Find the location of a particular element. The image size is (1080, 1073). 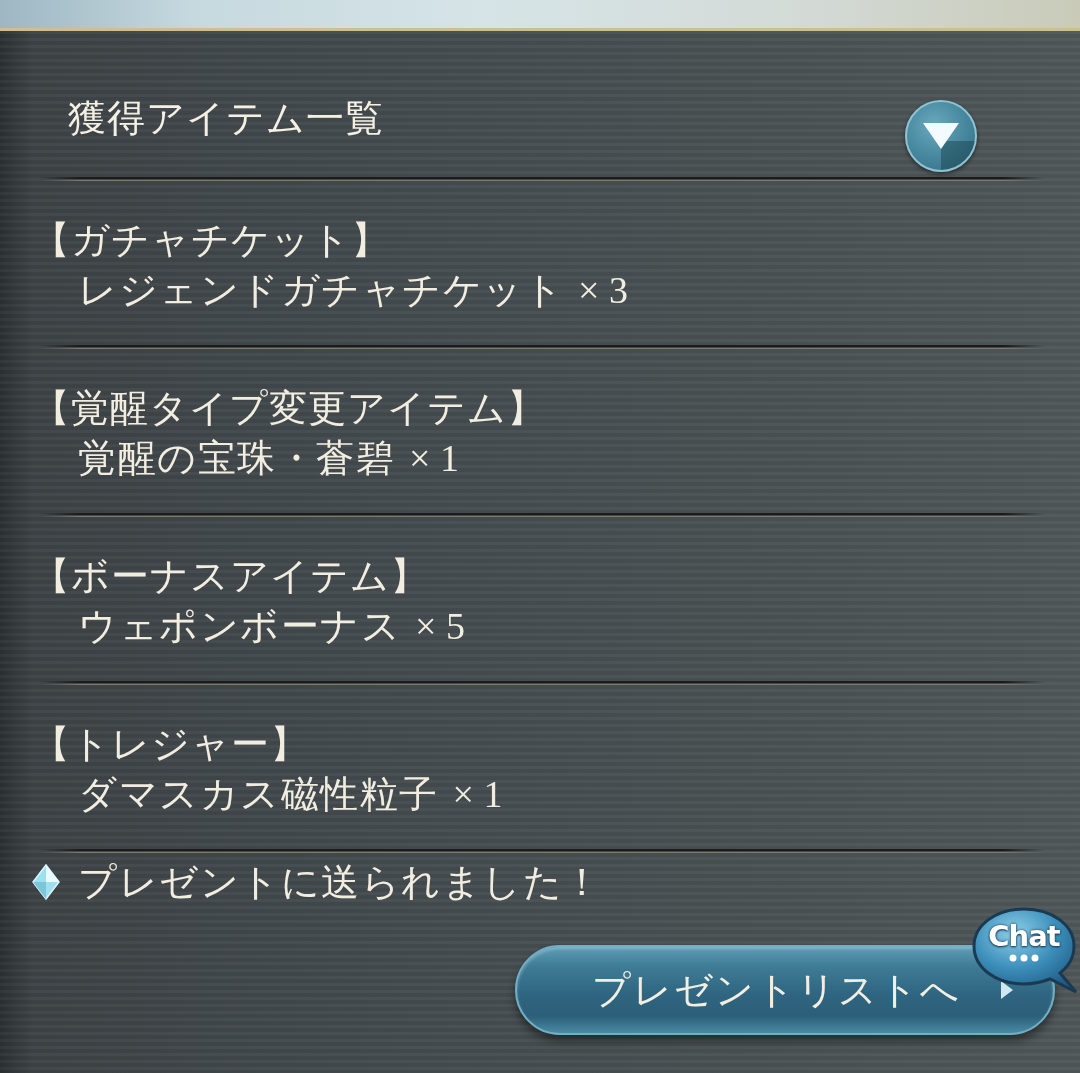

triangle-down-icon is located at coordinates (941, 136).